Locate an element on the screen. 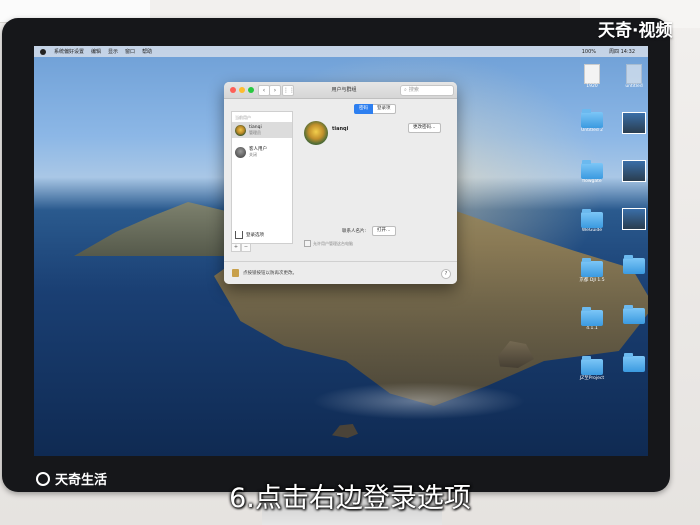 The height and width of the screenshot is (525, 700). menu-view: 显示 is located at coordinates (113, 51).